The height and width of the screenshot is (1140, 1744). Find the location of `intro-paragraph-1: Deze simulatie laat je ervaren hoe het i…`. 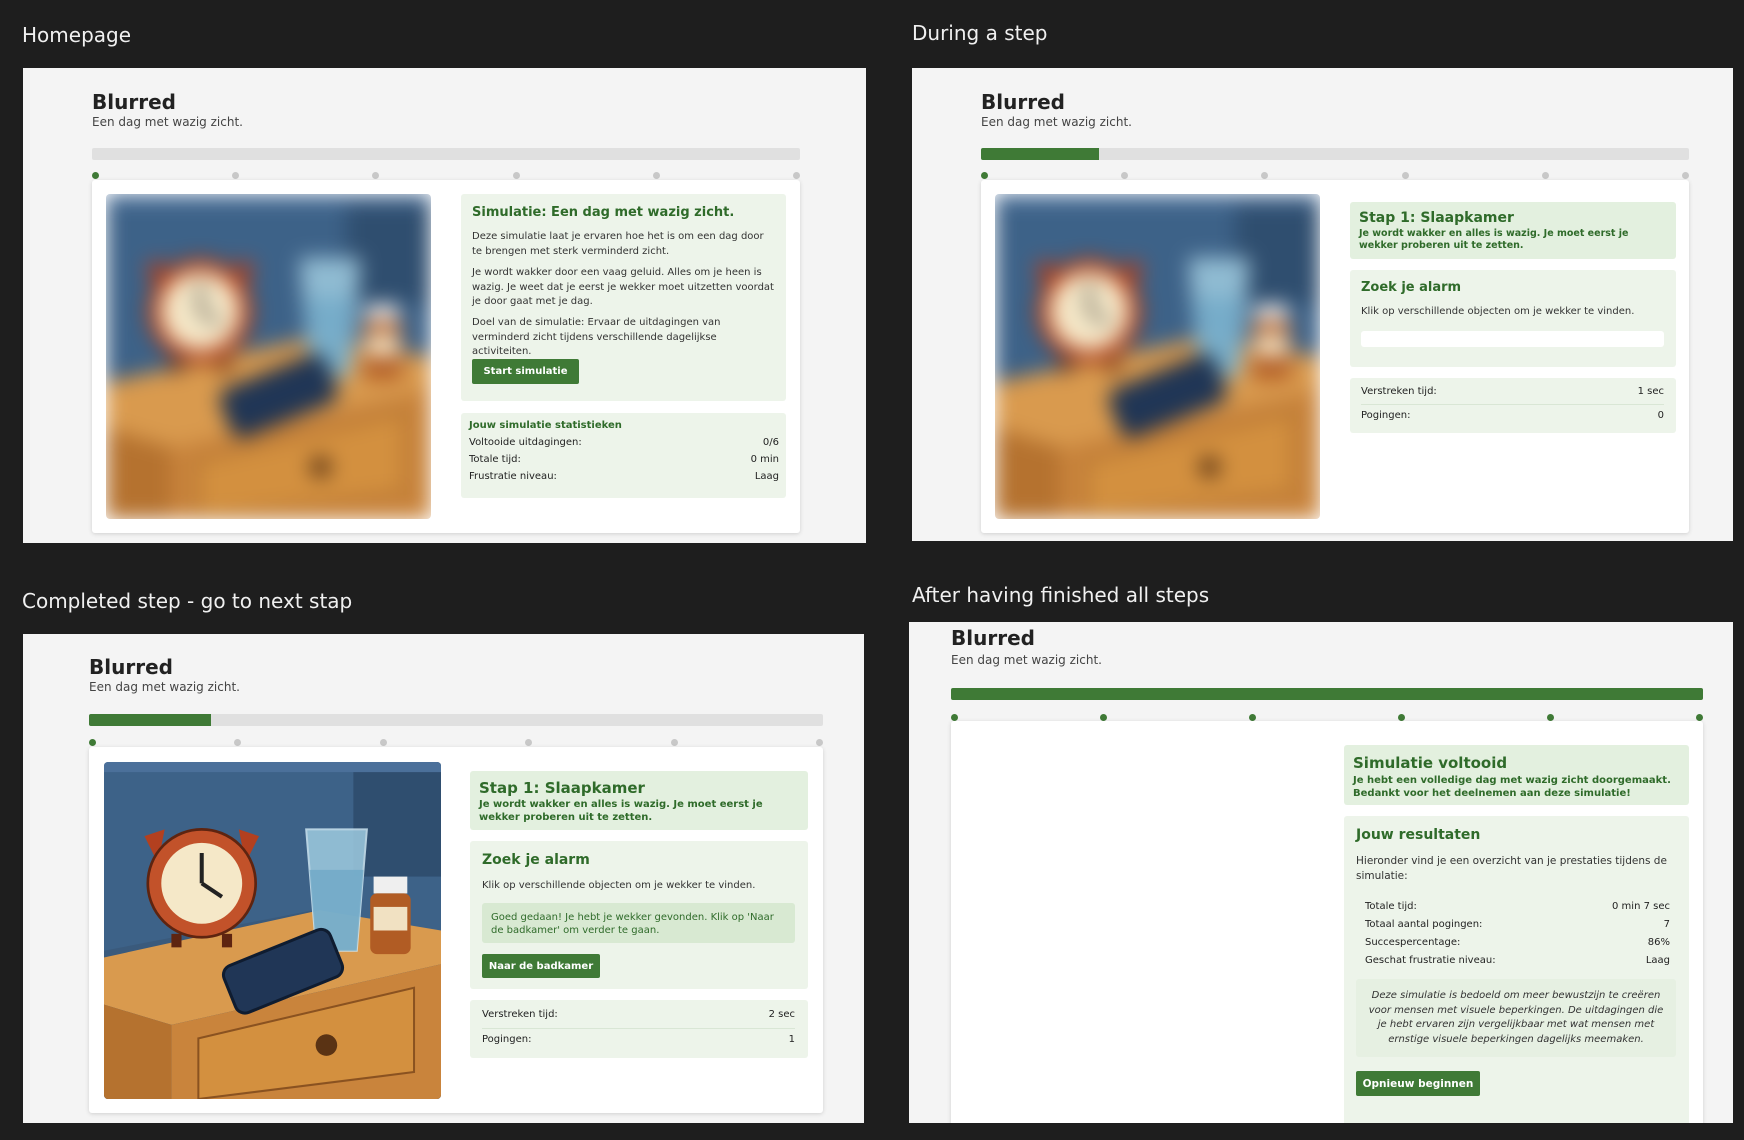

intro-paragraph-1: Deze simulatie laat je ervaren hoe het i… is located at coordinates (618, 244).